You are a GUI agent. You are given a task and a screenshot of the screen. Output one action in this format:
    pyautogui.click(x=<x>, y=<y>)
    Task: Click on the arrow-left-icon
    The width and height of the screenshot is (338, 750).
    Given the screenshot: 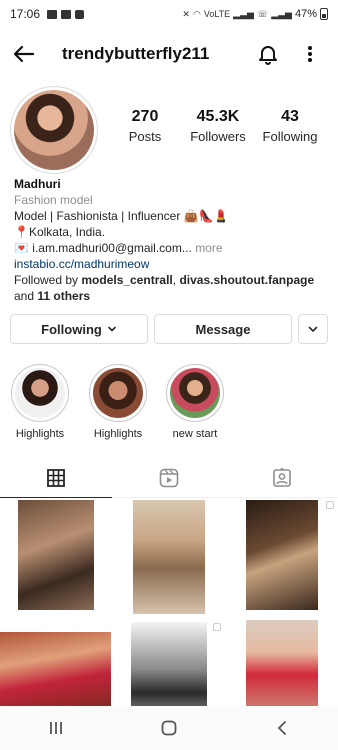 What is the action you would take?
    pyautogui.click(x=24, y=54)
    